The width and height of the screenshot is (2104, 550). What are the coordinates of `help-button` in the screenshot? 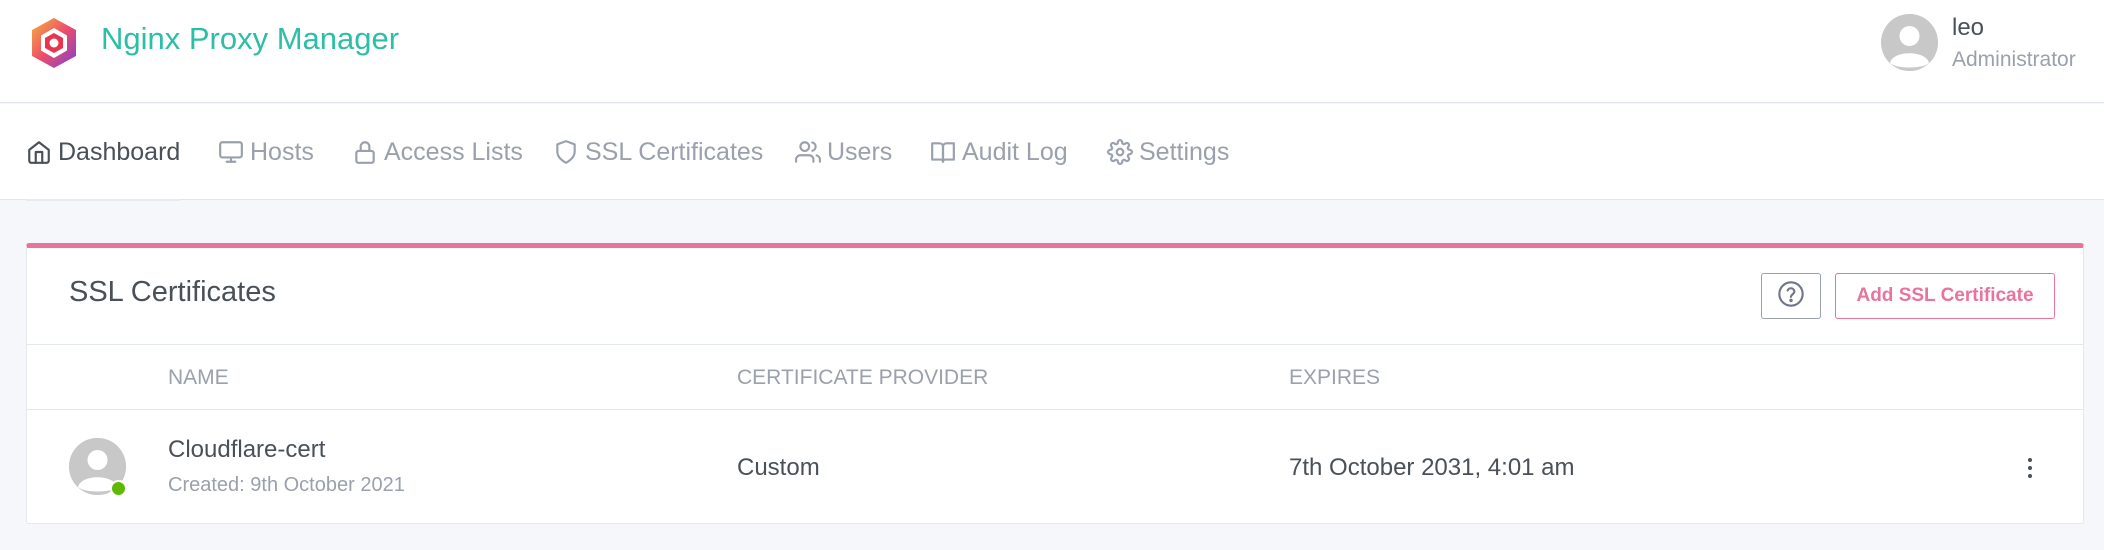 It's located at (1791, 296).